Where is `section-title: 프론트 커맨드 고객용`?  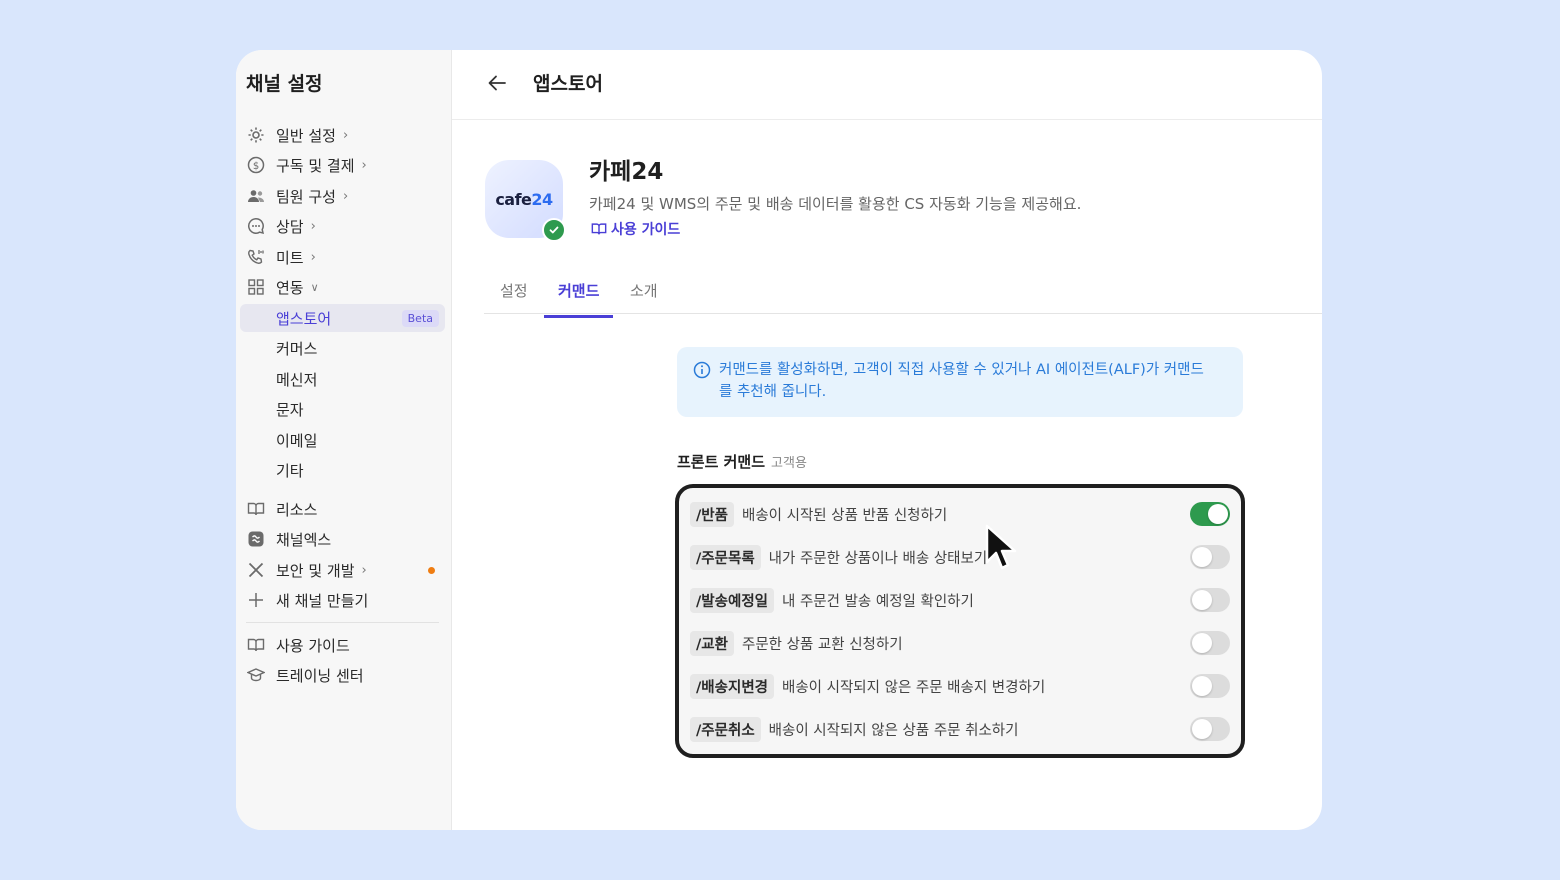
section-title: 프론트 커맨드 고객용 is located at coordinates (742, 461).